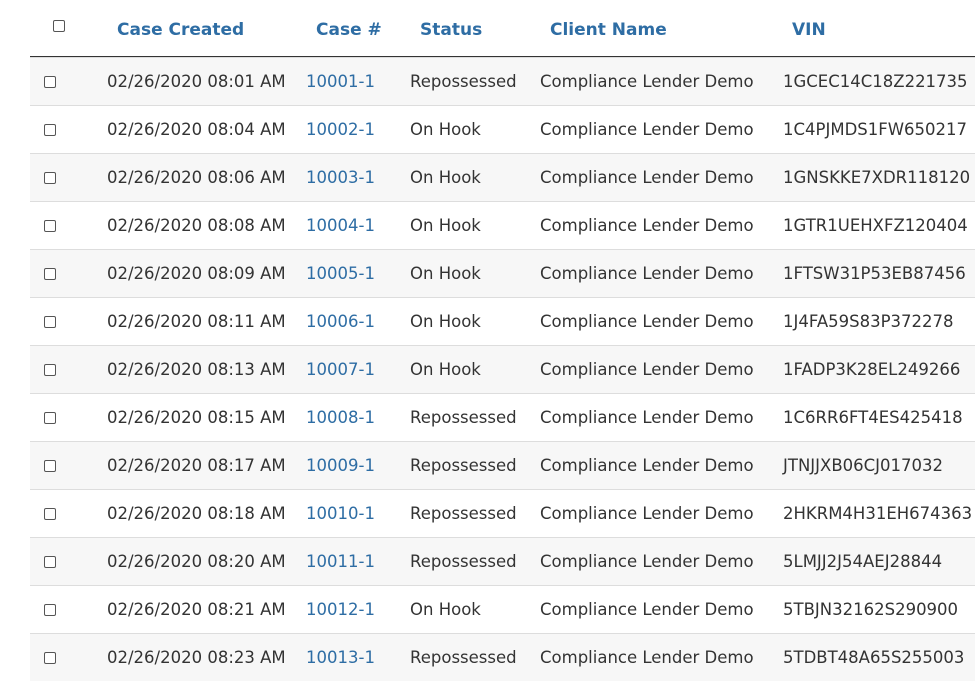  Describe the element at coordinates (451, 28) in the screenshot. I see `column-header-status: Status` at that location.